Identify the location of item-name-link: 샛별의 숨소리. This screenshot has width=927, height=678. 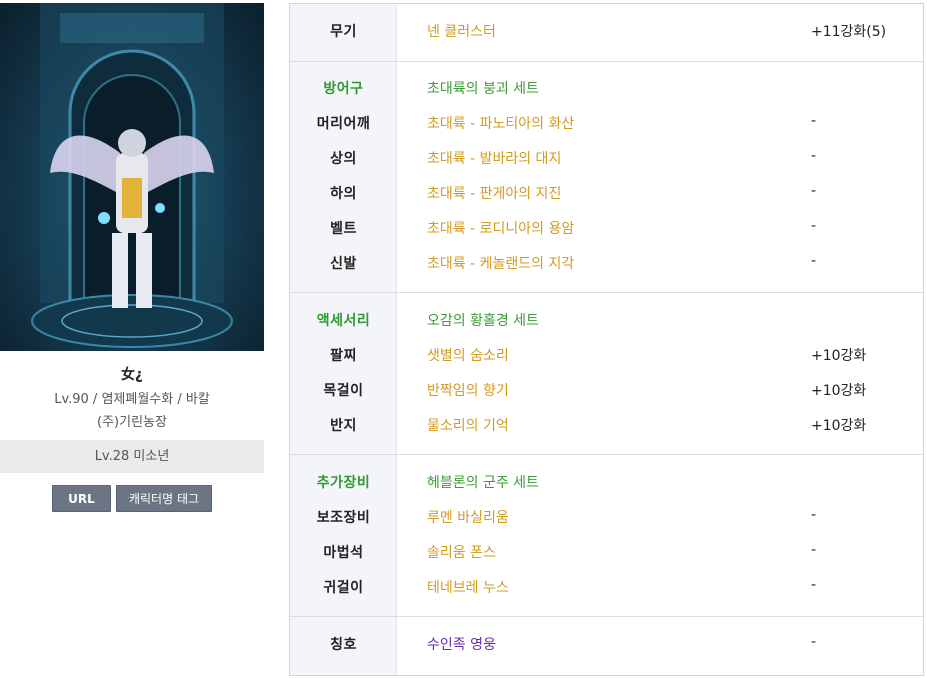
(468, 355).